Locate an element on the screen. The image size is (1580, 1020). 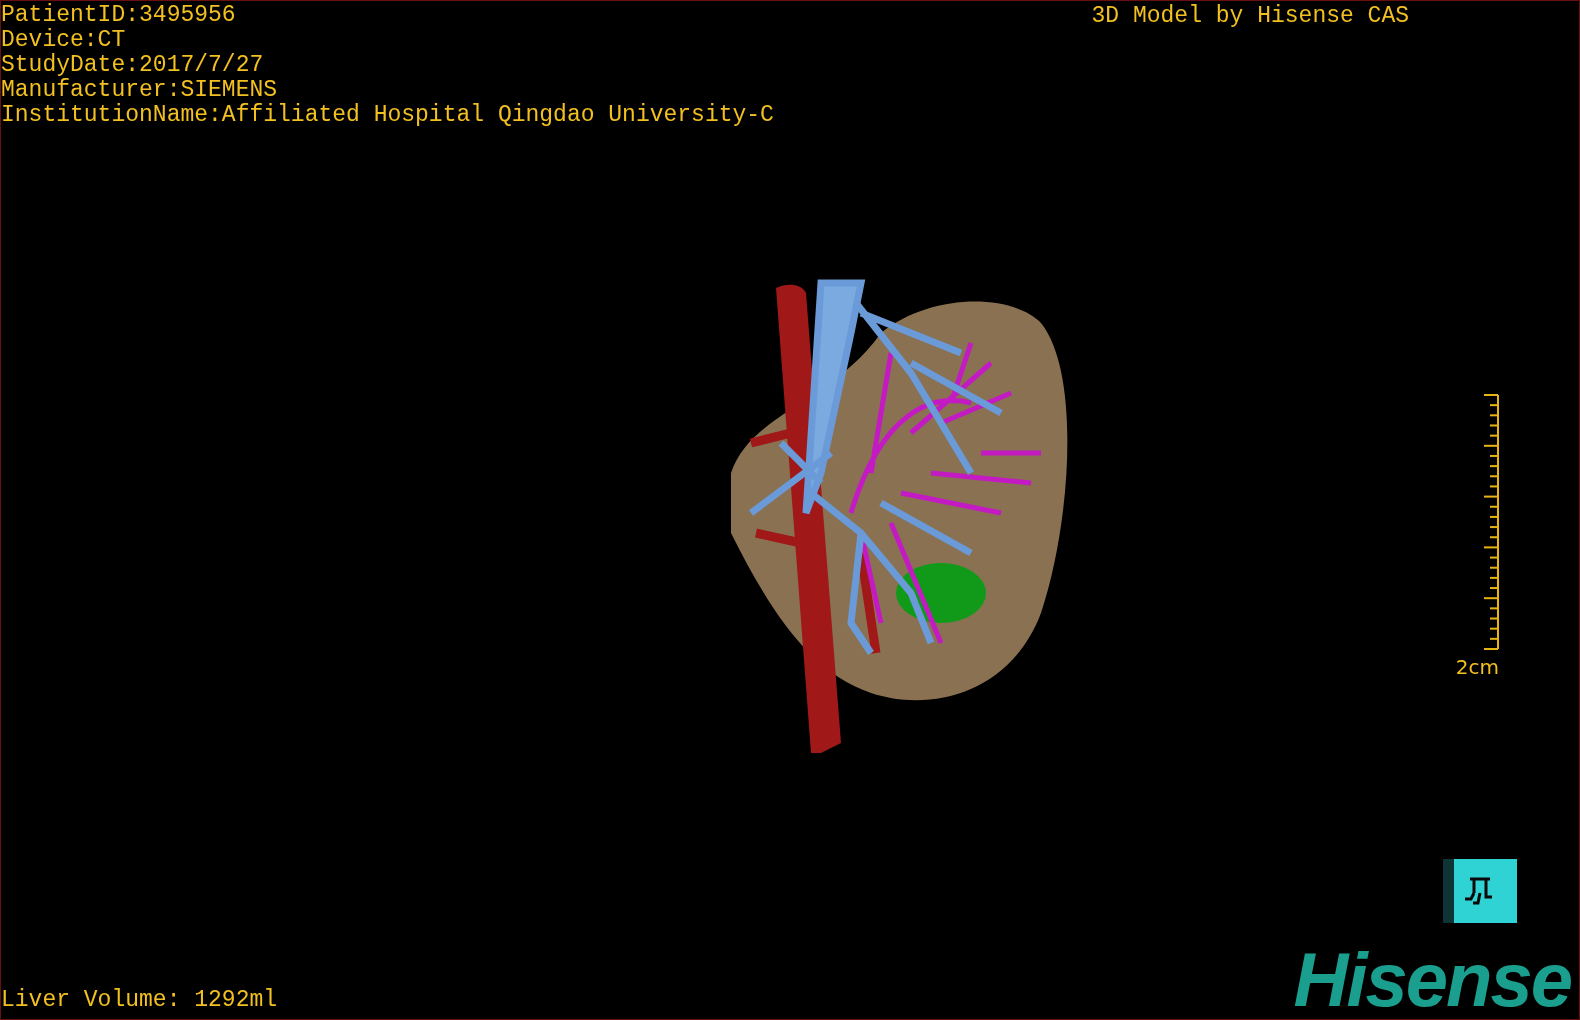
info-line: Manufacturer:SIEMENS is located at coordinates (140, 90).